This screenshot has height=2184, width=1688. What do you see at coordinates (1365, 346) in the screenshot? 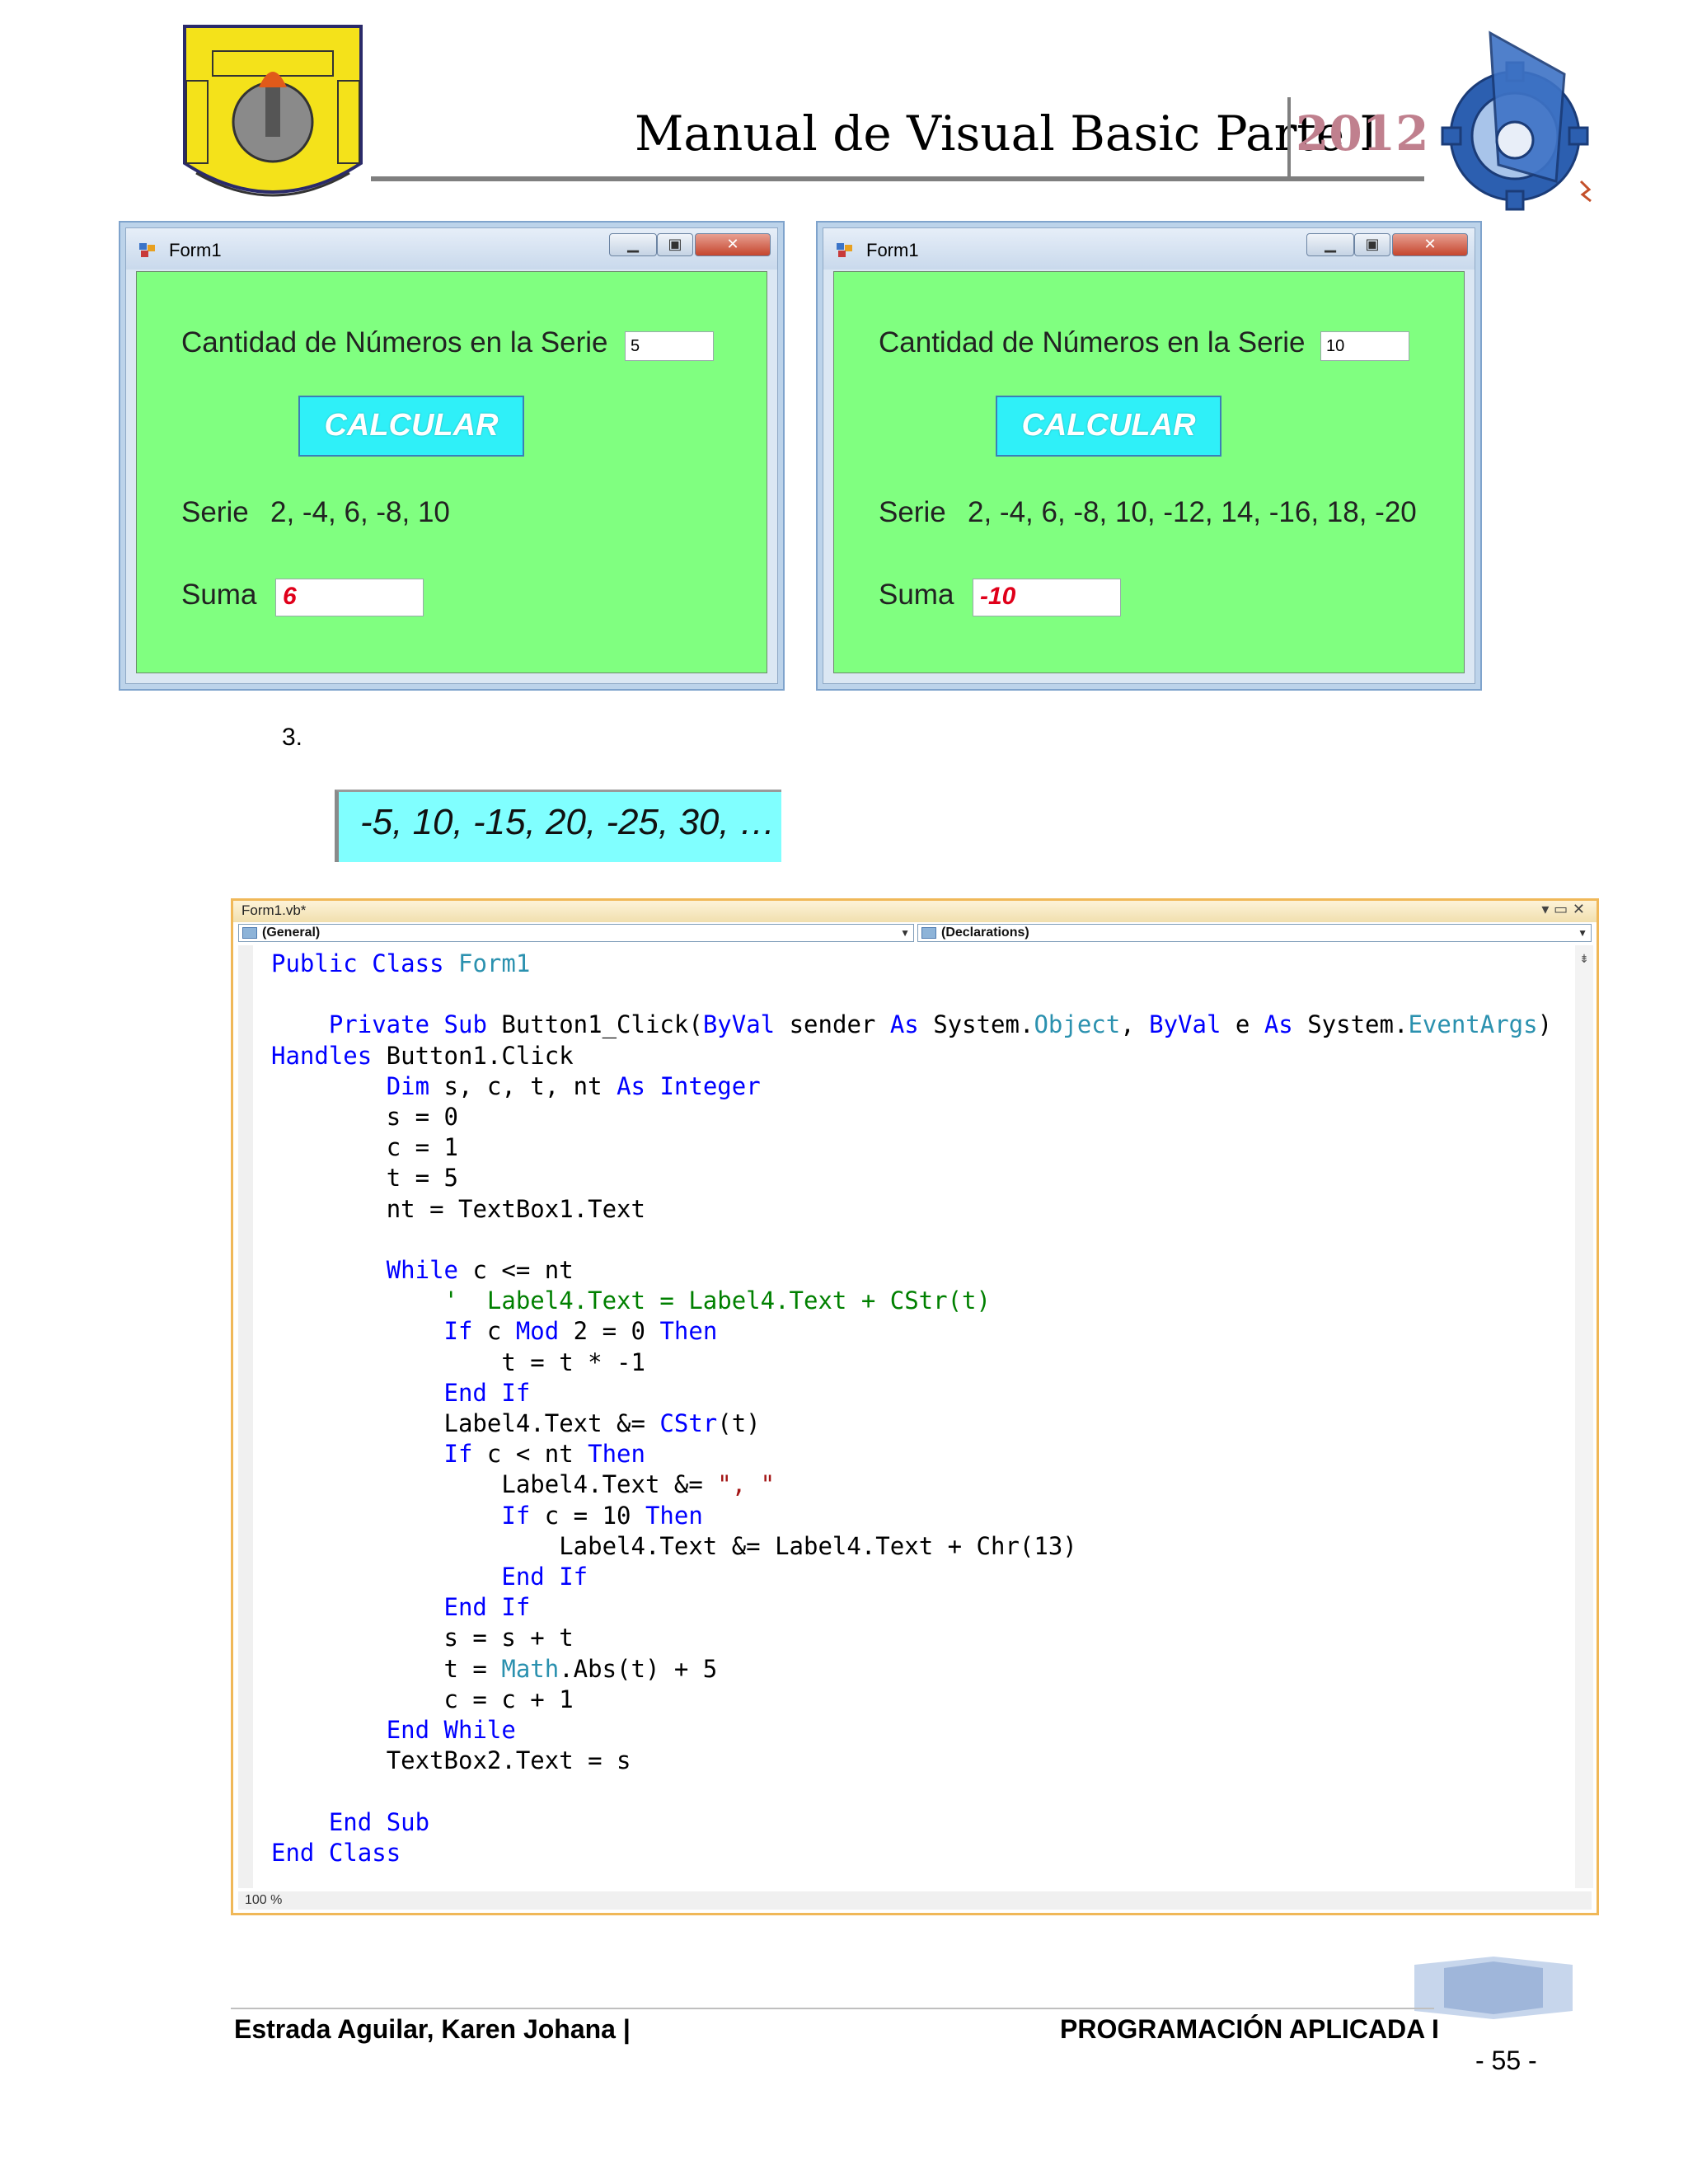
I see `count-input: 10` at bounding box center [1365, 346].